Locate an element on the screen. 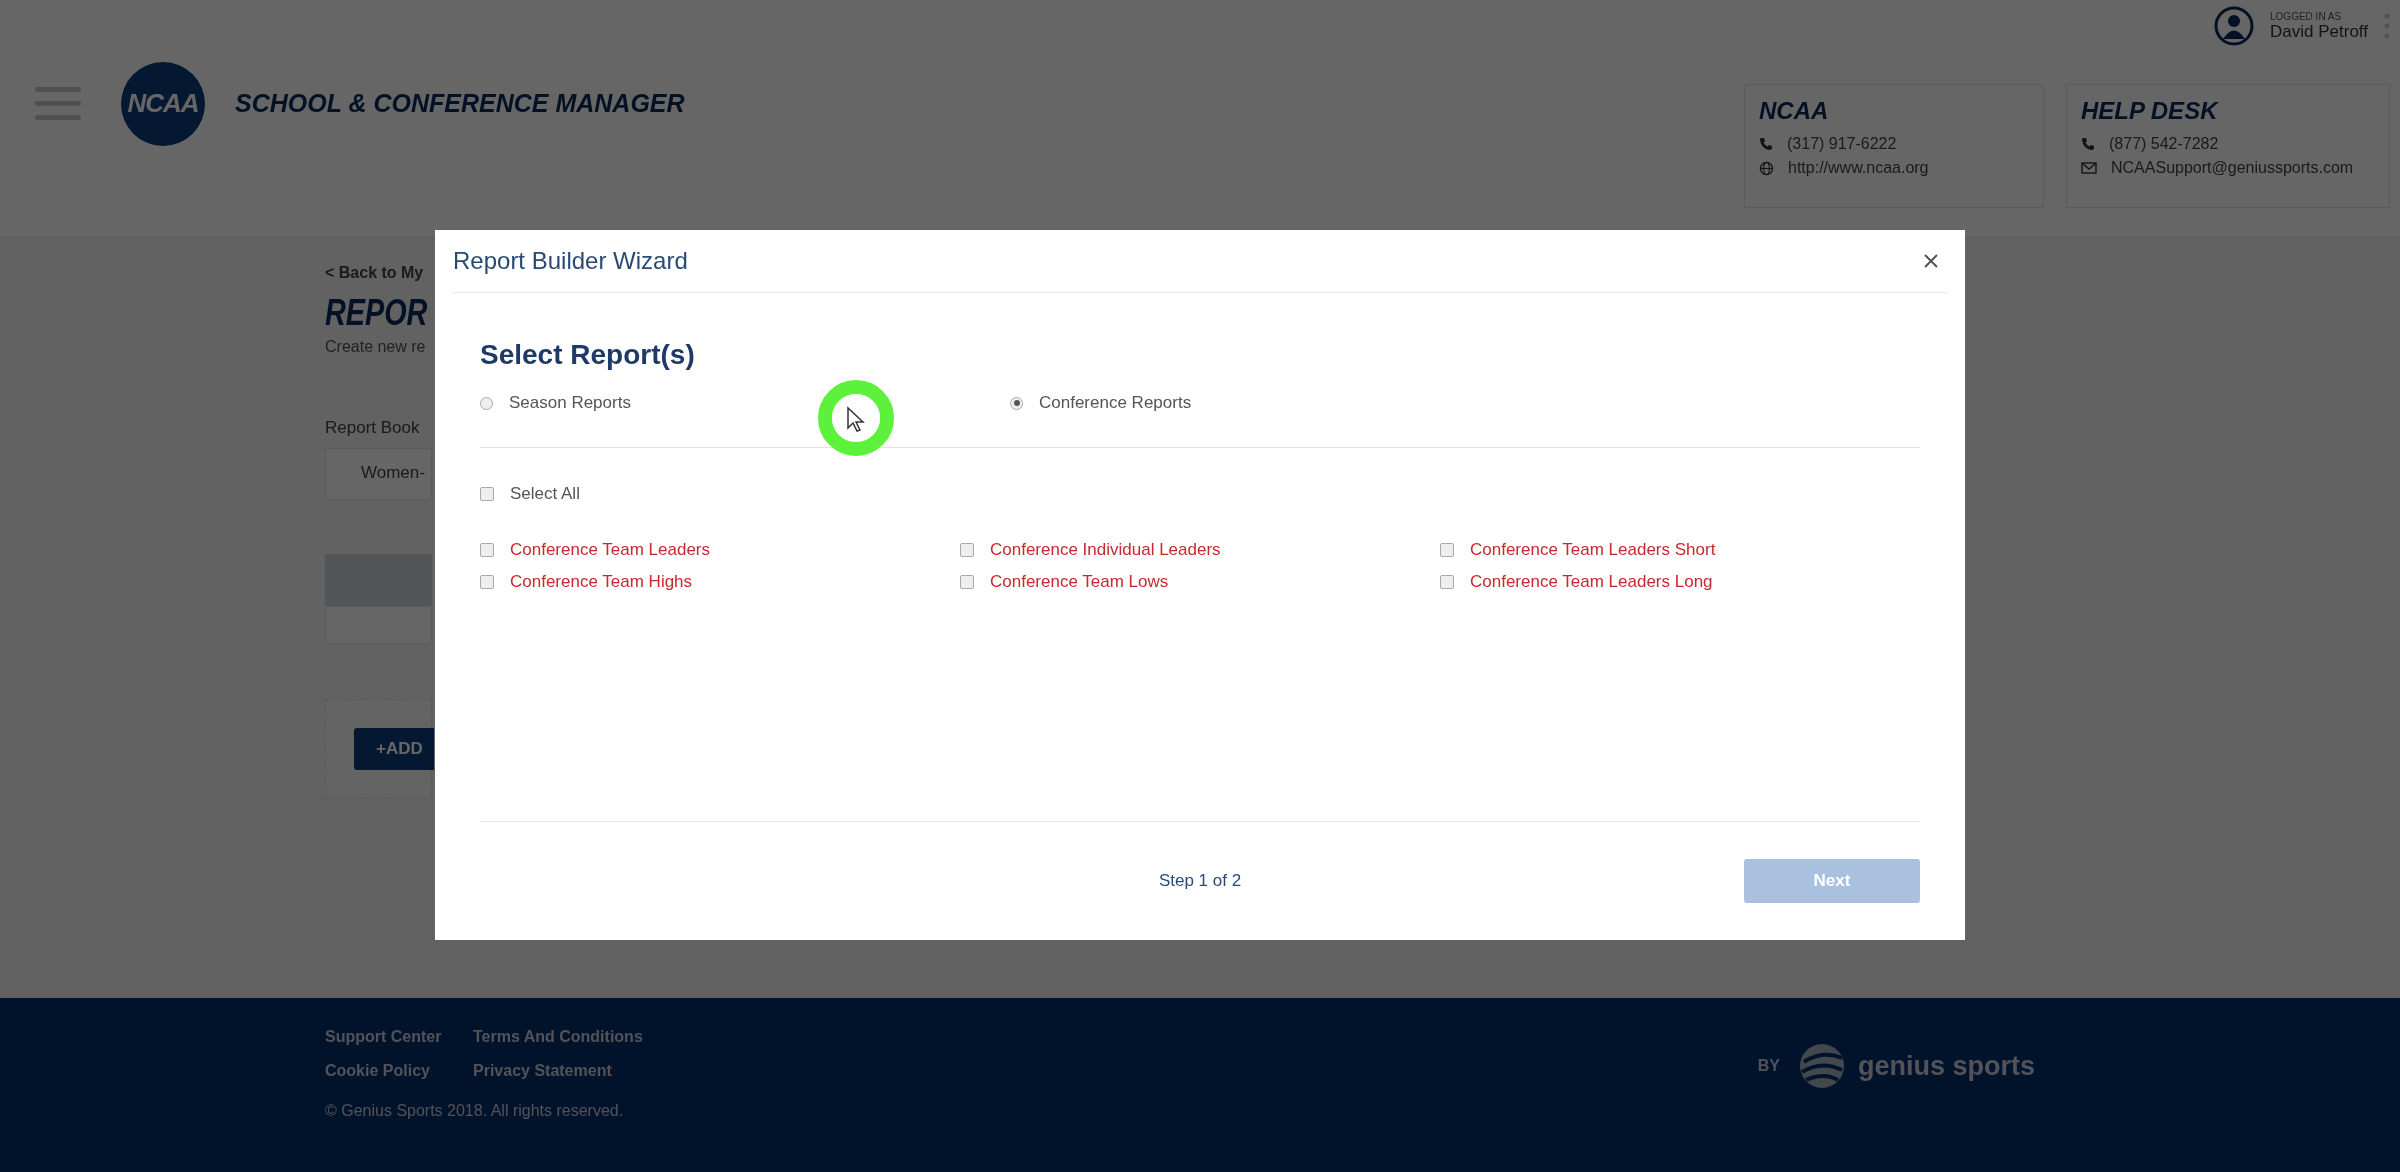  contact-text: (877) 542-7282 is located at coordinates (2164, 144).